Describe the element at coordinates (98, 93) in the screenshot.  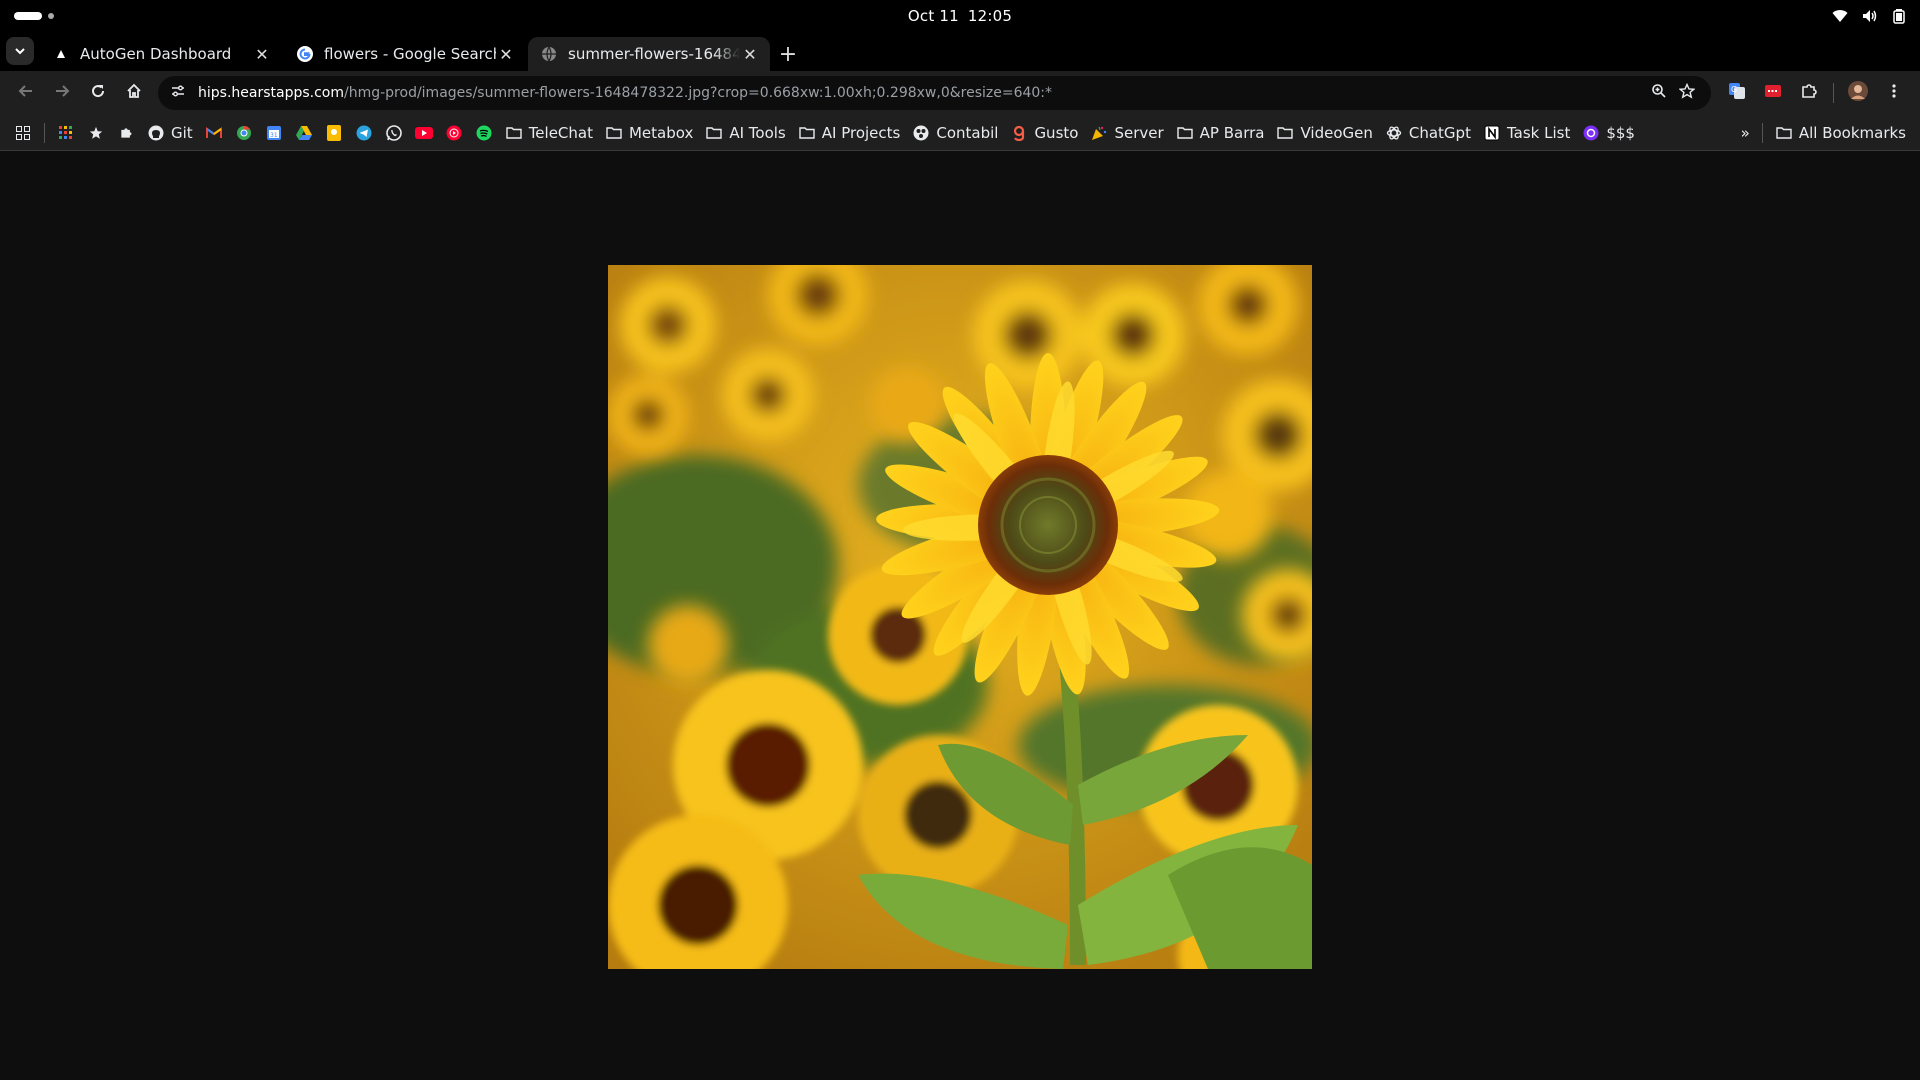
I see `reload-button` at that location.